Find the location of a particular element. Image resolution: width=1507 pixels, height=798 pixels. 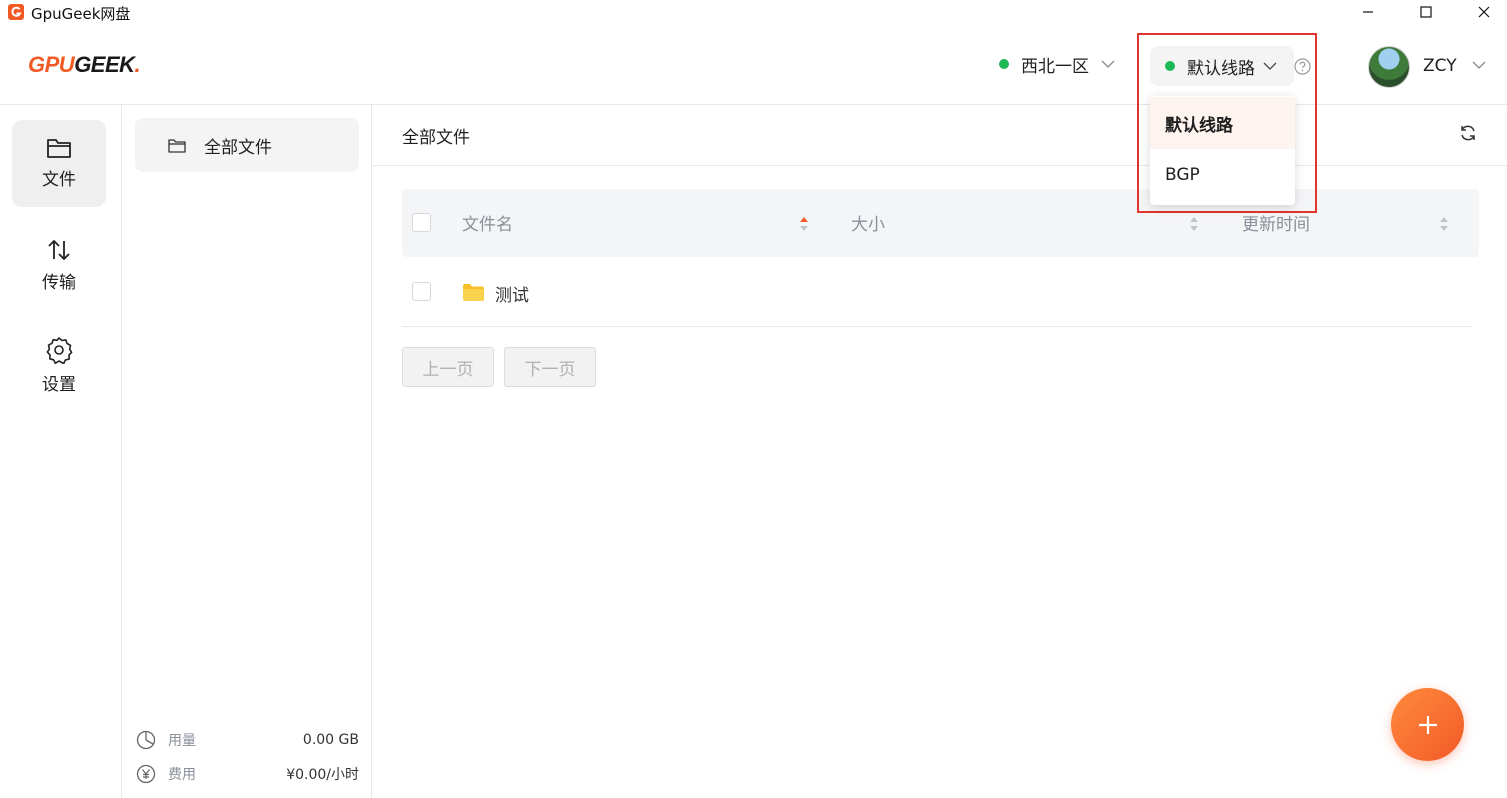

rail-item-label: 设置 is located at coordinates (59, 385).